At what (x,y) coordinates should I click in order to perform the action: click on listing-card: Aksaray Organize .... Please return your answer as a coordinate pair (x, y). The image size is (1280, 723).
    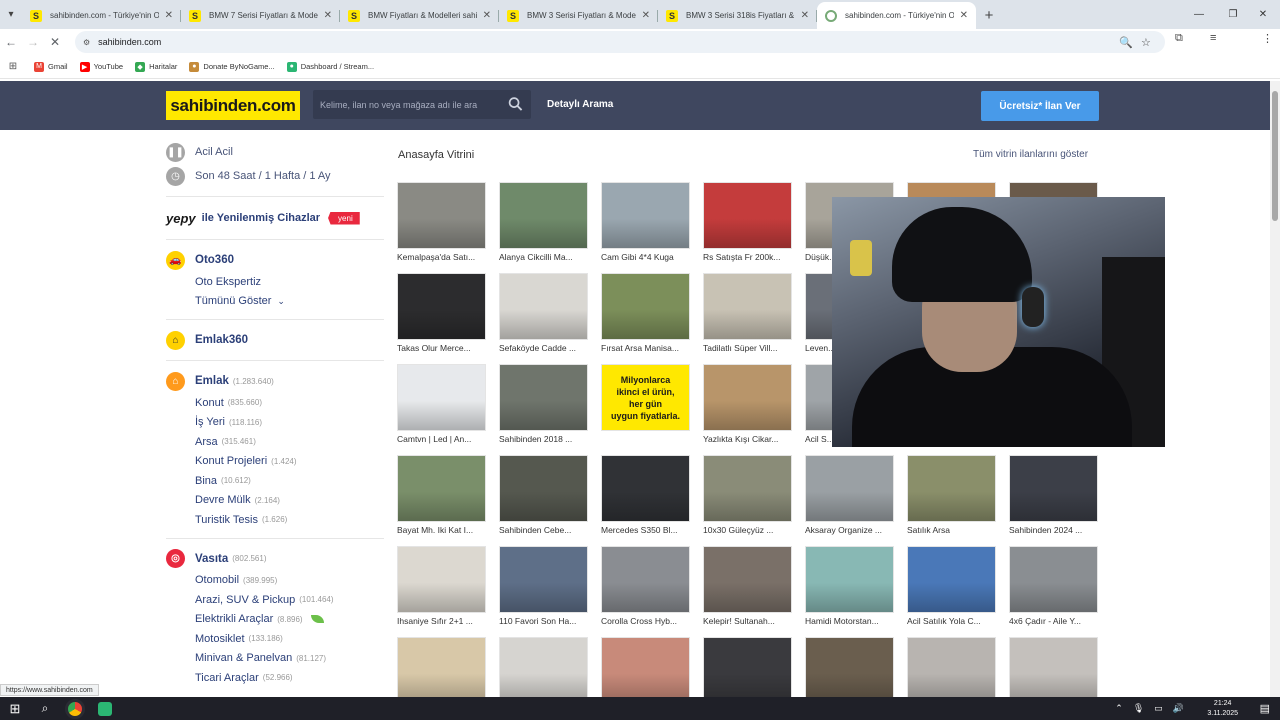
    Looking at the image, I should click on (850, 498).